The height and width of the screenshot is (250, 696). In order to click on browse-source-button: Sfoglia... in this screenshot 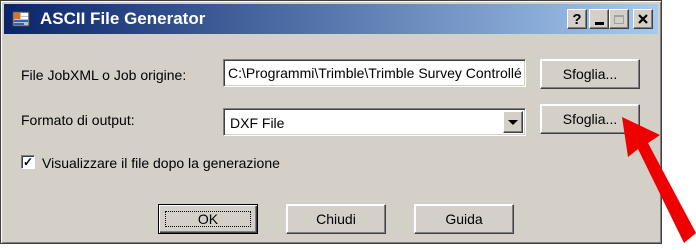, I will do `click(590, 74)`.